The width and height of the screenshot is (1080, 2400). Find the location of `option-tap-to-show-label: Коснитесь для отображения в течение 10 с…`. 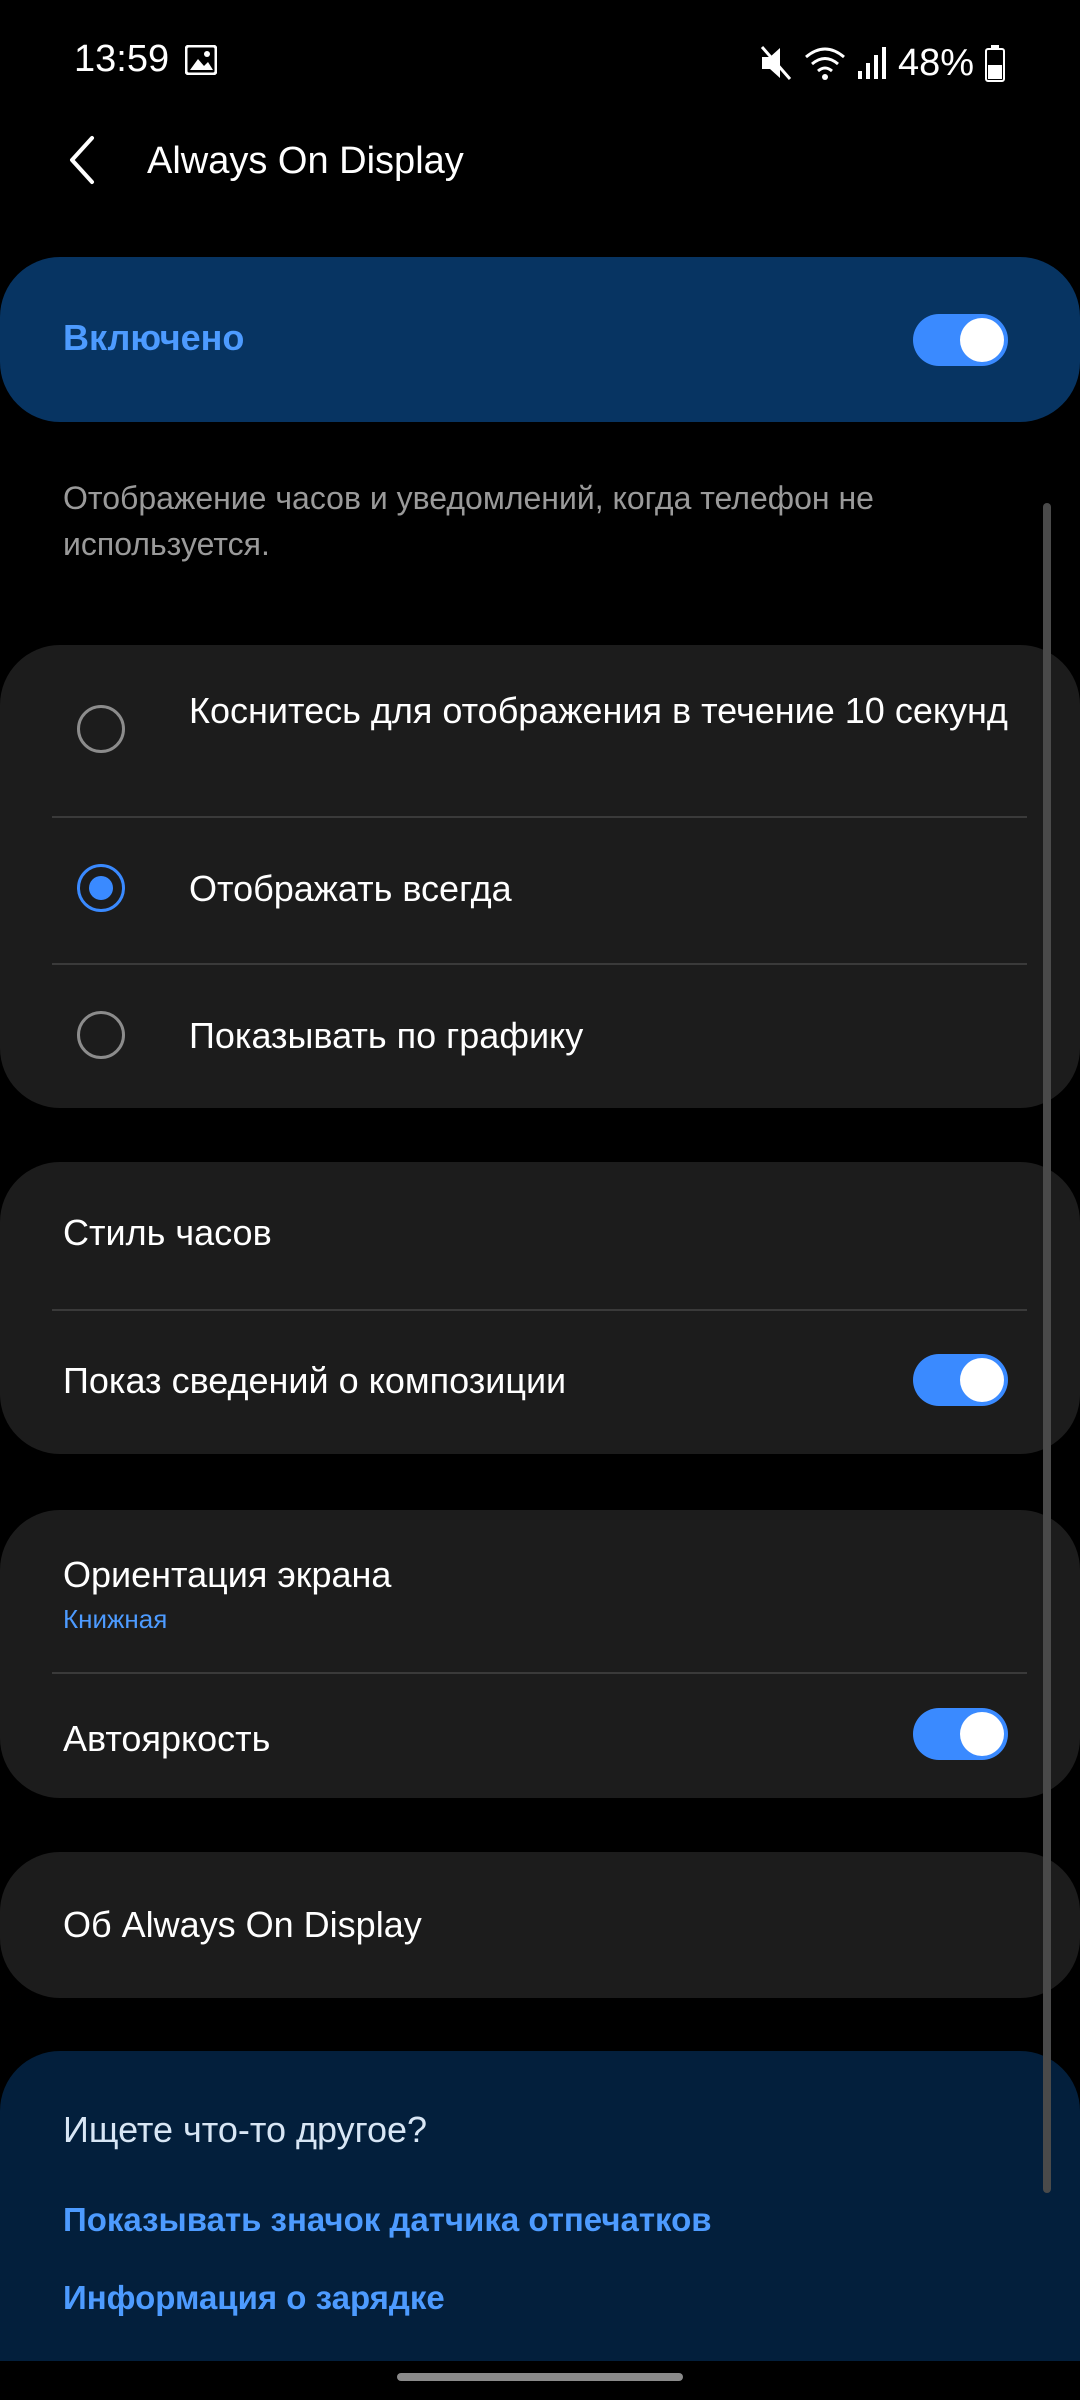

option-tap-to-show-label: Коснитесь для отображения в течение 10 с… is located at coordinates (599, 711).